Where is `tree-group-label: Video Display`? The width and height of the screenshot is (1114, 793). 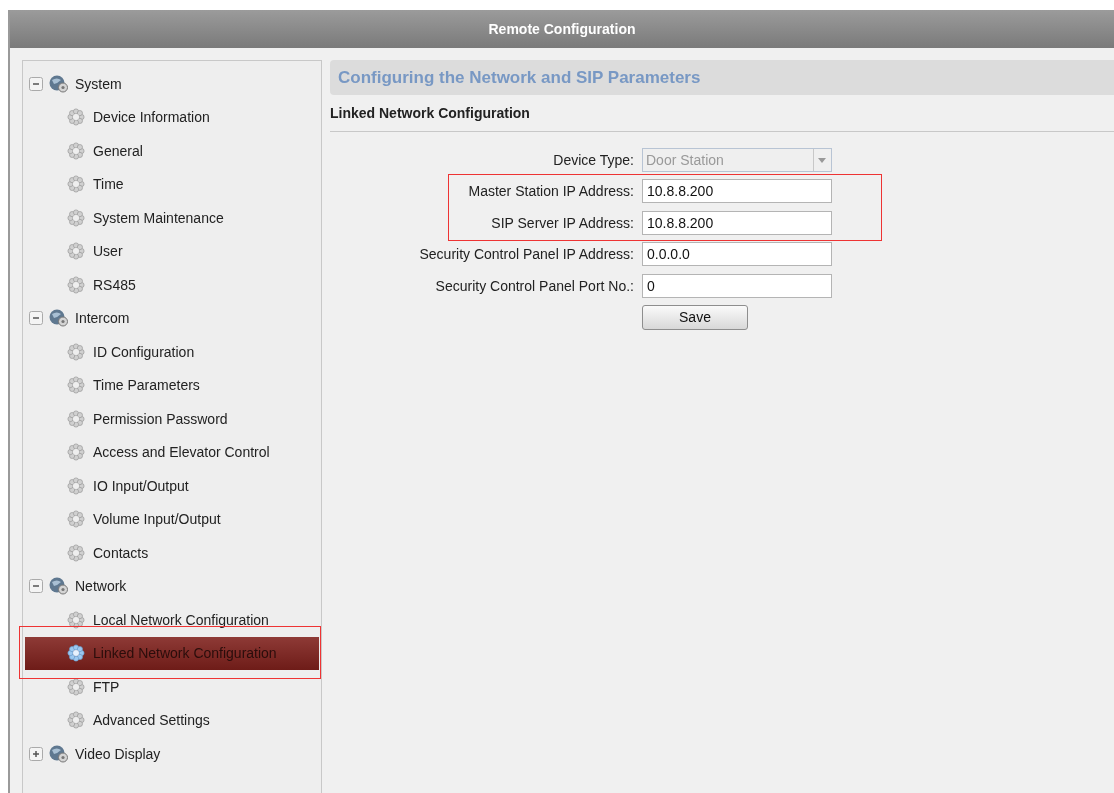 tree-group-label: Video Display is located at coordinates (118, 753).